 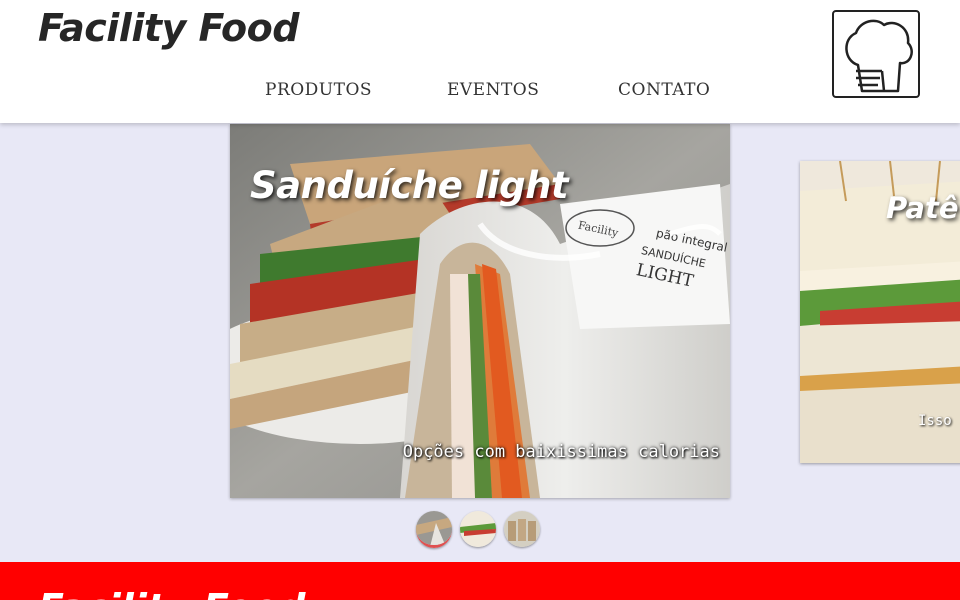 What do you see at coordinates (561, 452) in the screenshot?
I see `slide-caption: Opções com baixissimas calorias` at bounding box center [561, 452].